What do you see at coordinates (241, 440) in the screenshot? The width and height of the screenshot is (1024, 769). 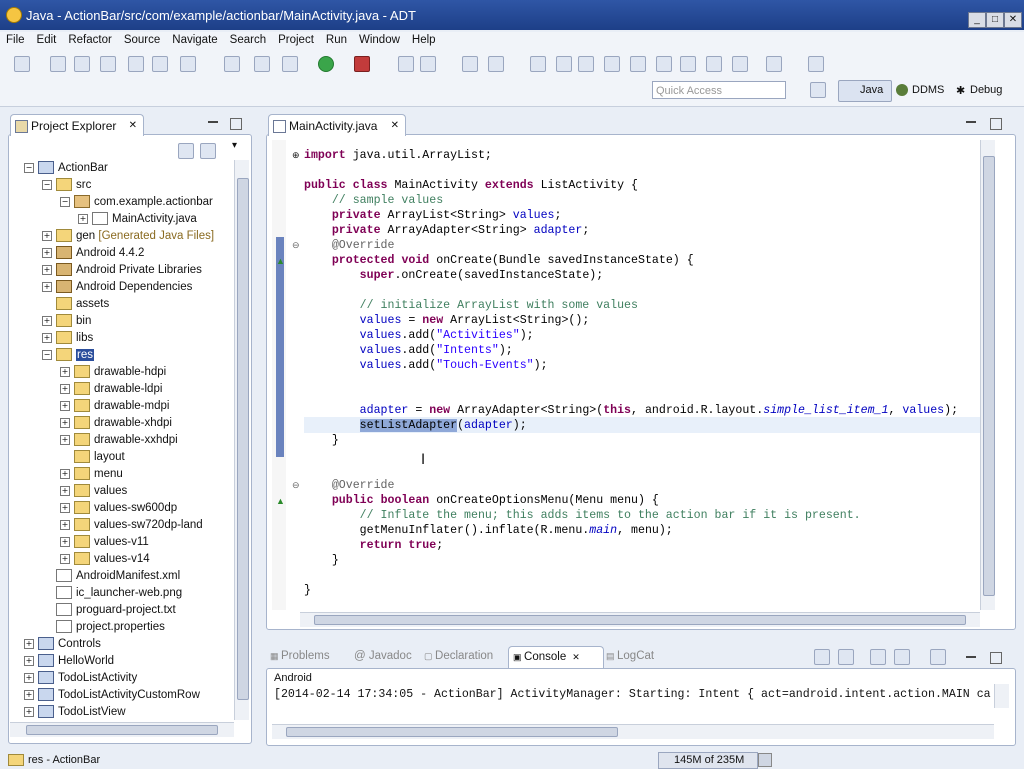 I see `explorer-vertical-scrollbar` at bounding box center [241, 440].